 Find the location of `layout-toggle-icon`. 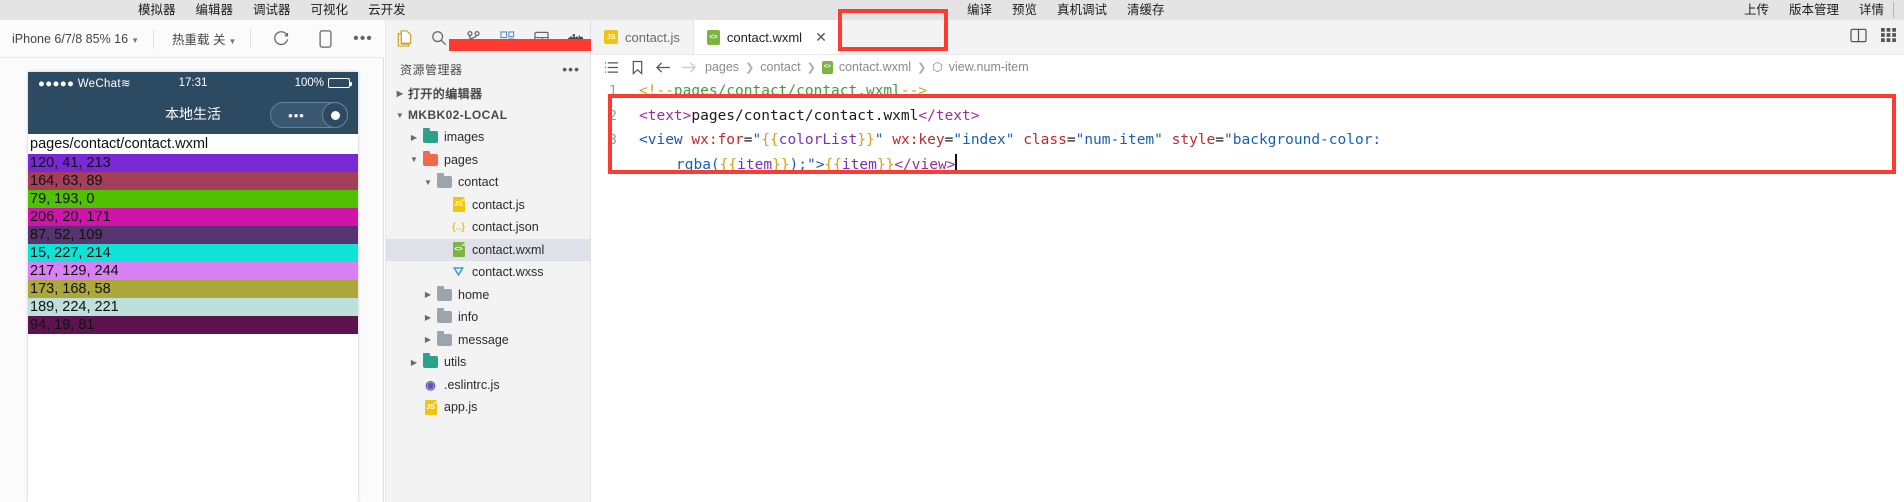

layout-toggle-icon is located at coordinates (1888, 37).